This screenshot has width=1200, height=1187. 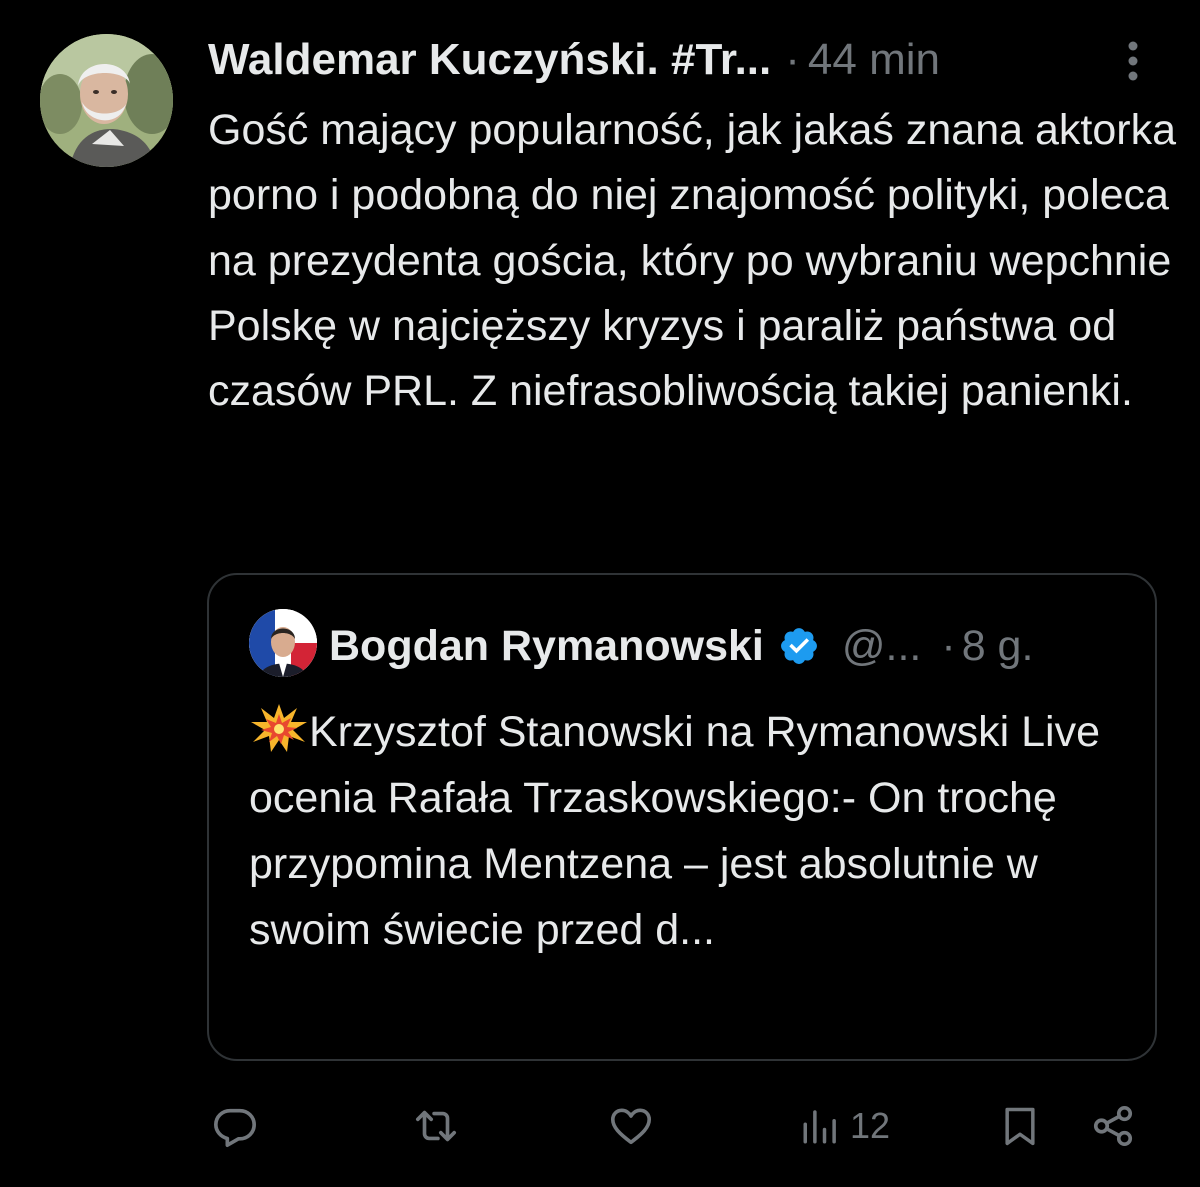 I want to click on views-icon, so click(x=819, y=1127).